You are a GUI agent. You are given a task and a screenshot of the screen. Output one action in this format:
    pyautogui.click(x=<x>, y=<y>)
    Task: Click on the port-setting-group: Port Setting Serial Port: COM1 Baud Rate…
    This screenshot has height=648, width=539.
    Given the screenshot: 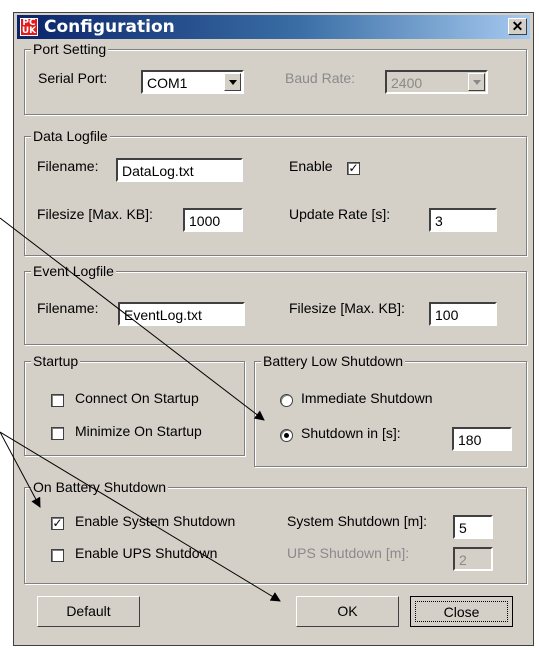 What is the action you would take?
    pyautogui.click(x=275, y=78)
    